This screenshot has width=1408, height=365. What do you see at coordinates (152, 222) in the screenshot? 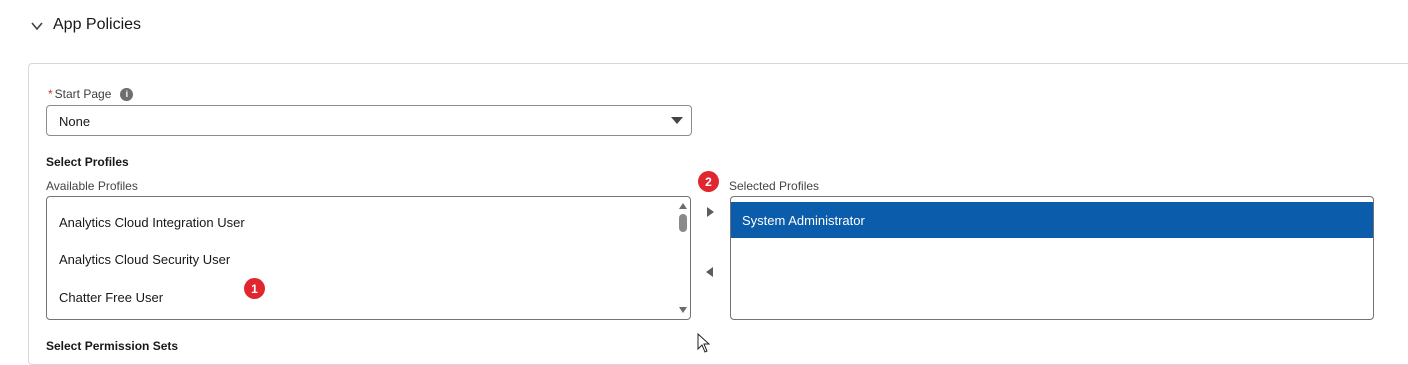
I see `list-item: Analytics Cloud Integration User` at bounding box center [152, 222].